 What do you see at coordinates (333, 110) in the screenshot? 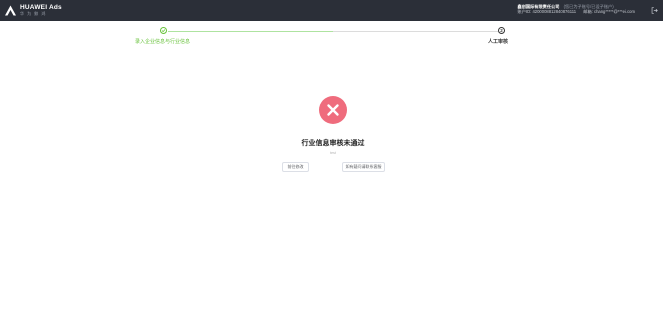
I see `error-x-icon` at bounding box center [333, 110].